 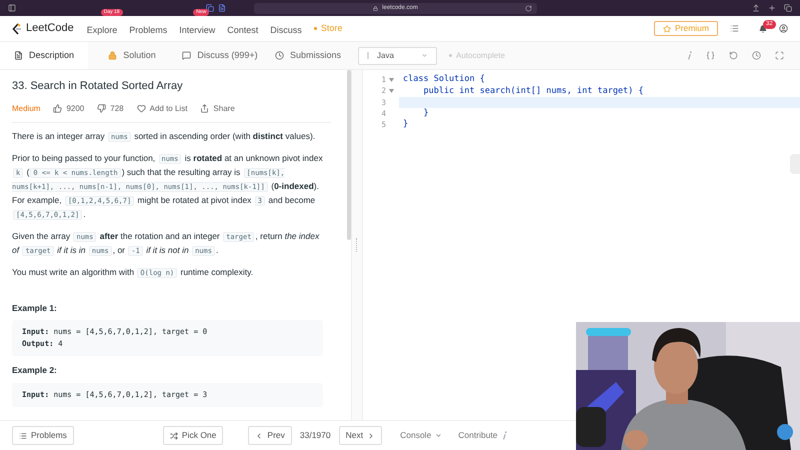 I want to click on resize-handle, so click(x=357, y=245).